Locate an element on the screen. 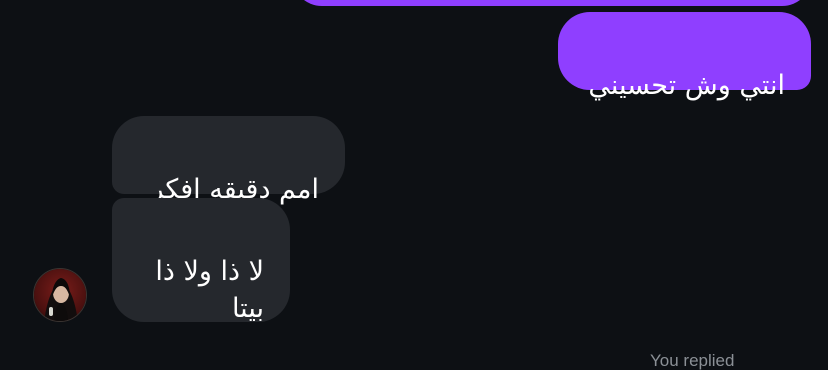 This screenshot has width=828, height=370. message-text: انتي وش تحسيني is located at coordinates (686, 86).